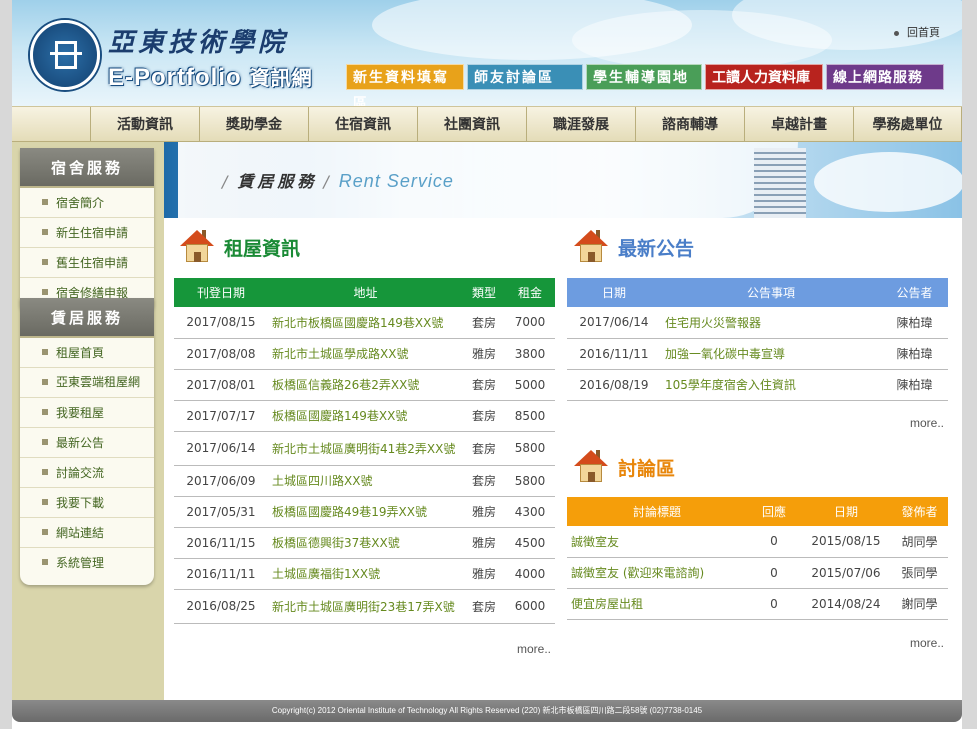 The width and height of the screenshot is (977, 729). What do you see at coordinates (221, 606) in the screenshot?
I see `table-cell: 2016/08/25` at bounding box center [221, 606].